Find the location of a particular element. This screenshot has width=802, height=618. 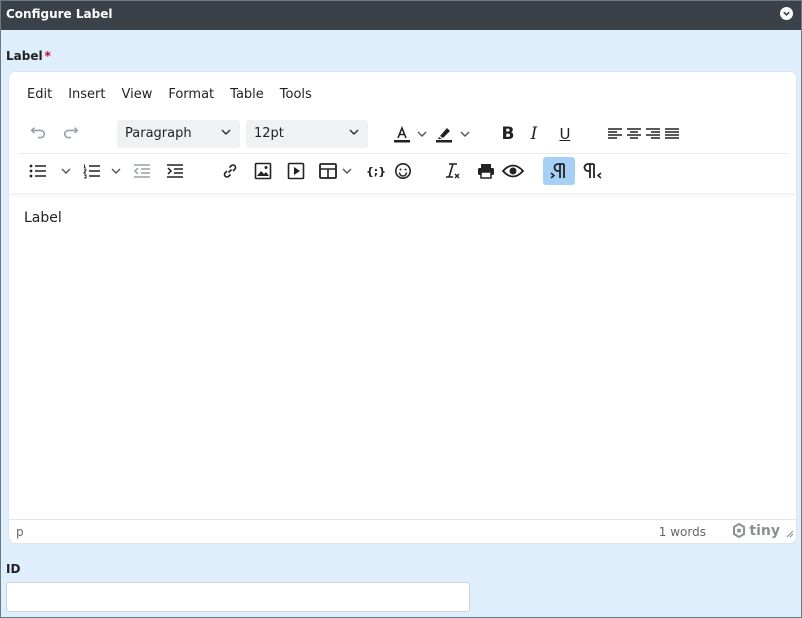

font-size-value: 12pt is located at coordinates (269, 133).